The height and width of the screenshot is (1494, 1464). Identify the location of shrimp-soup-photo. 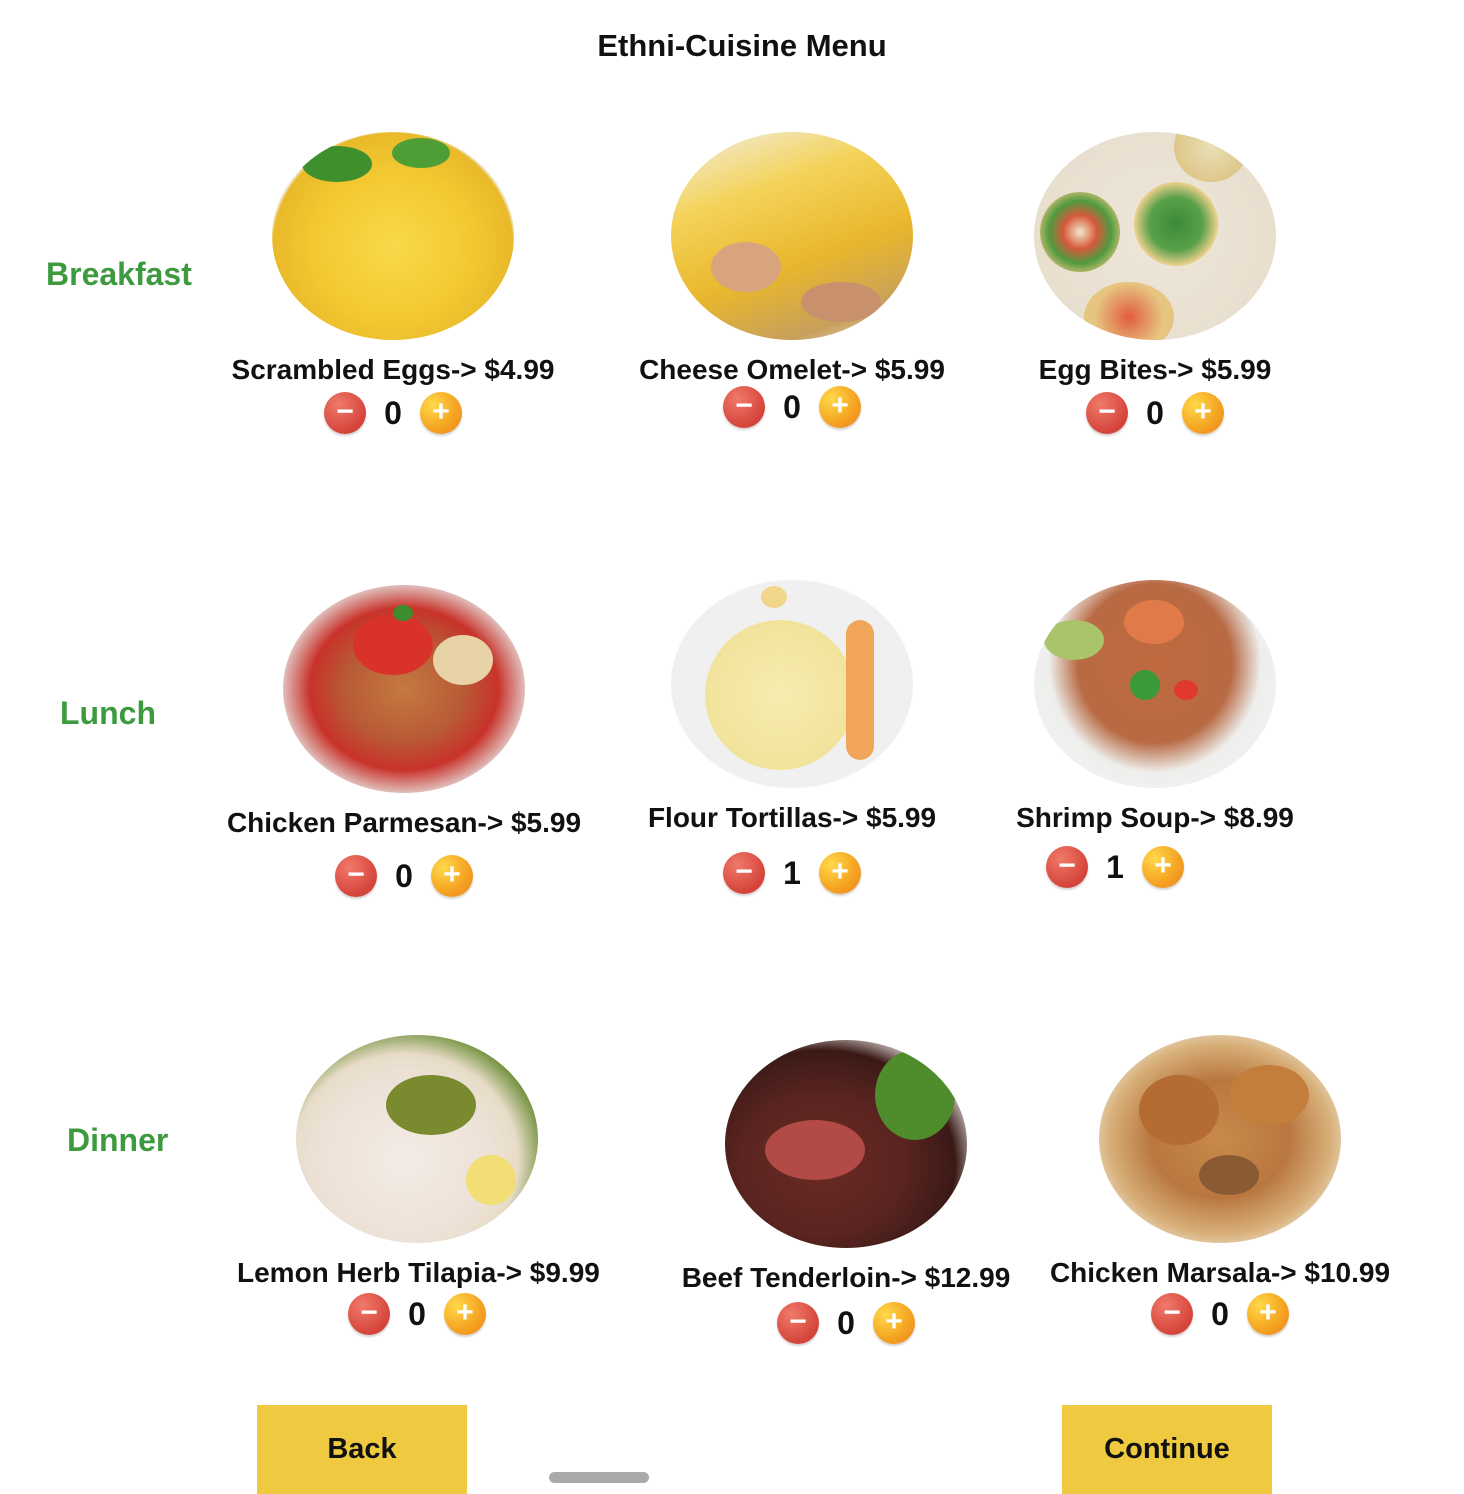
(1155, 684).